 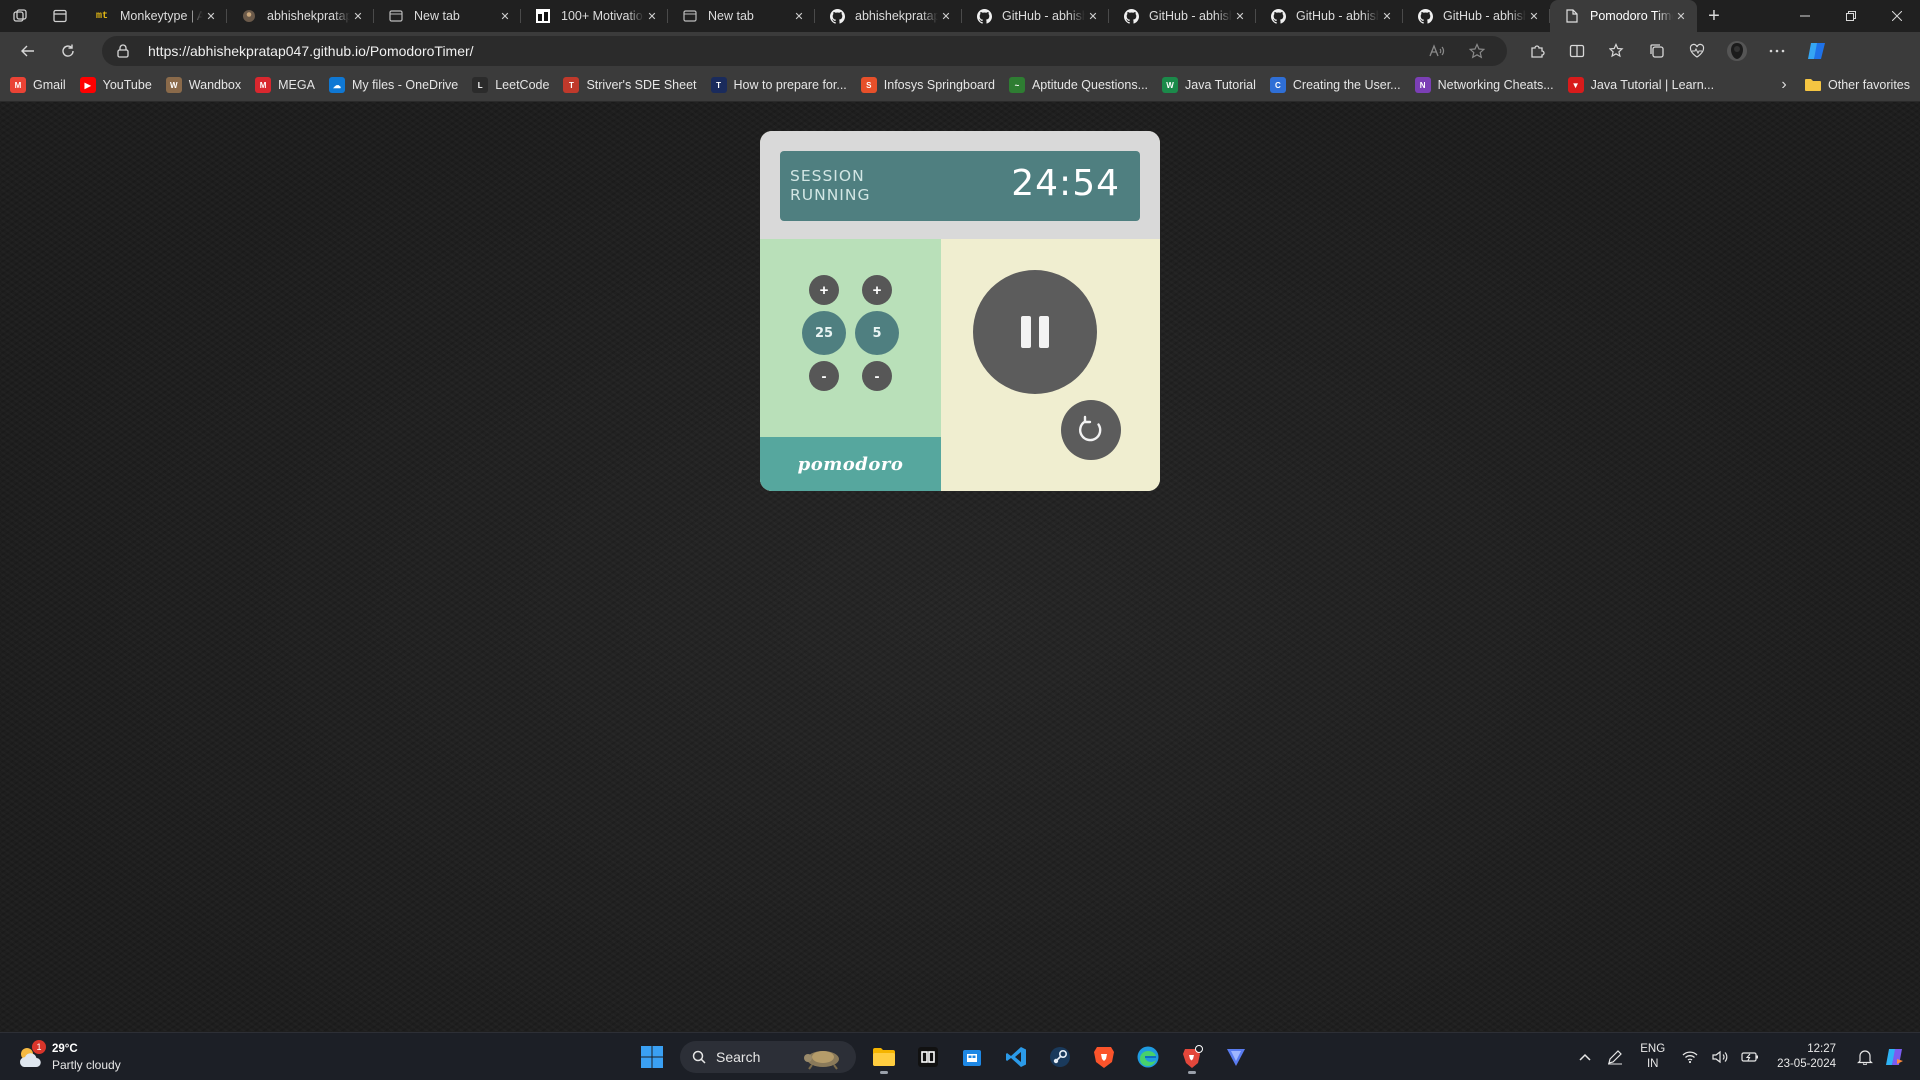 I want to click on break-increment-button: +, so click(x=877, y=290).